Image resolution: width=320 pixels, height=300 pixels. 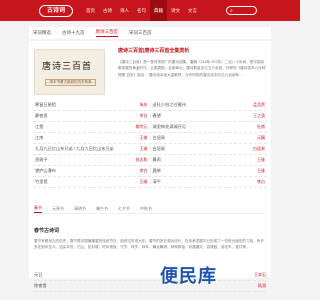 What do you see at coordinates (58, 209) in the screenshot?
I see `tab-lantern-festival: 元宵节` at bounding box center [58, 209].